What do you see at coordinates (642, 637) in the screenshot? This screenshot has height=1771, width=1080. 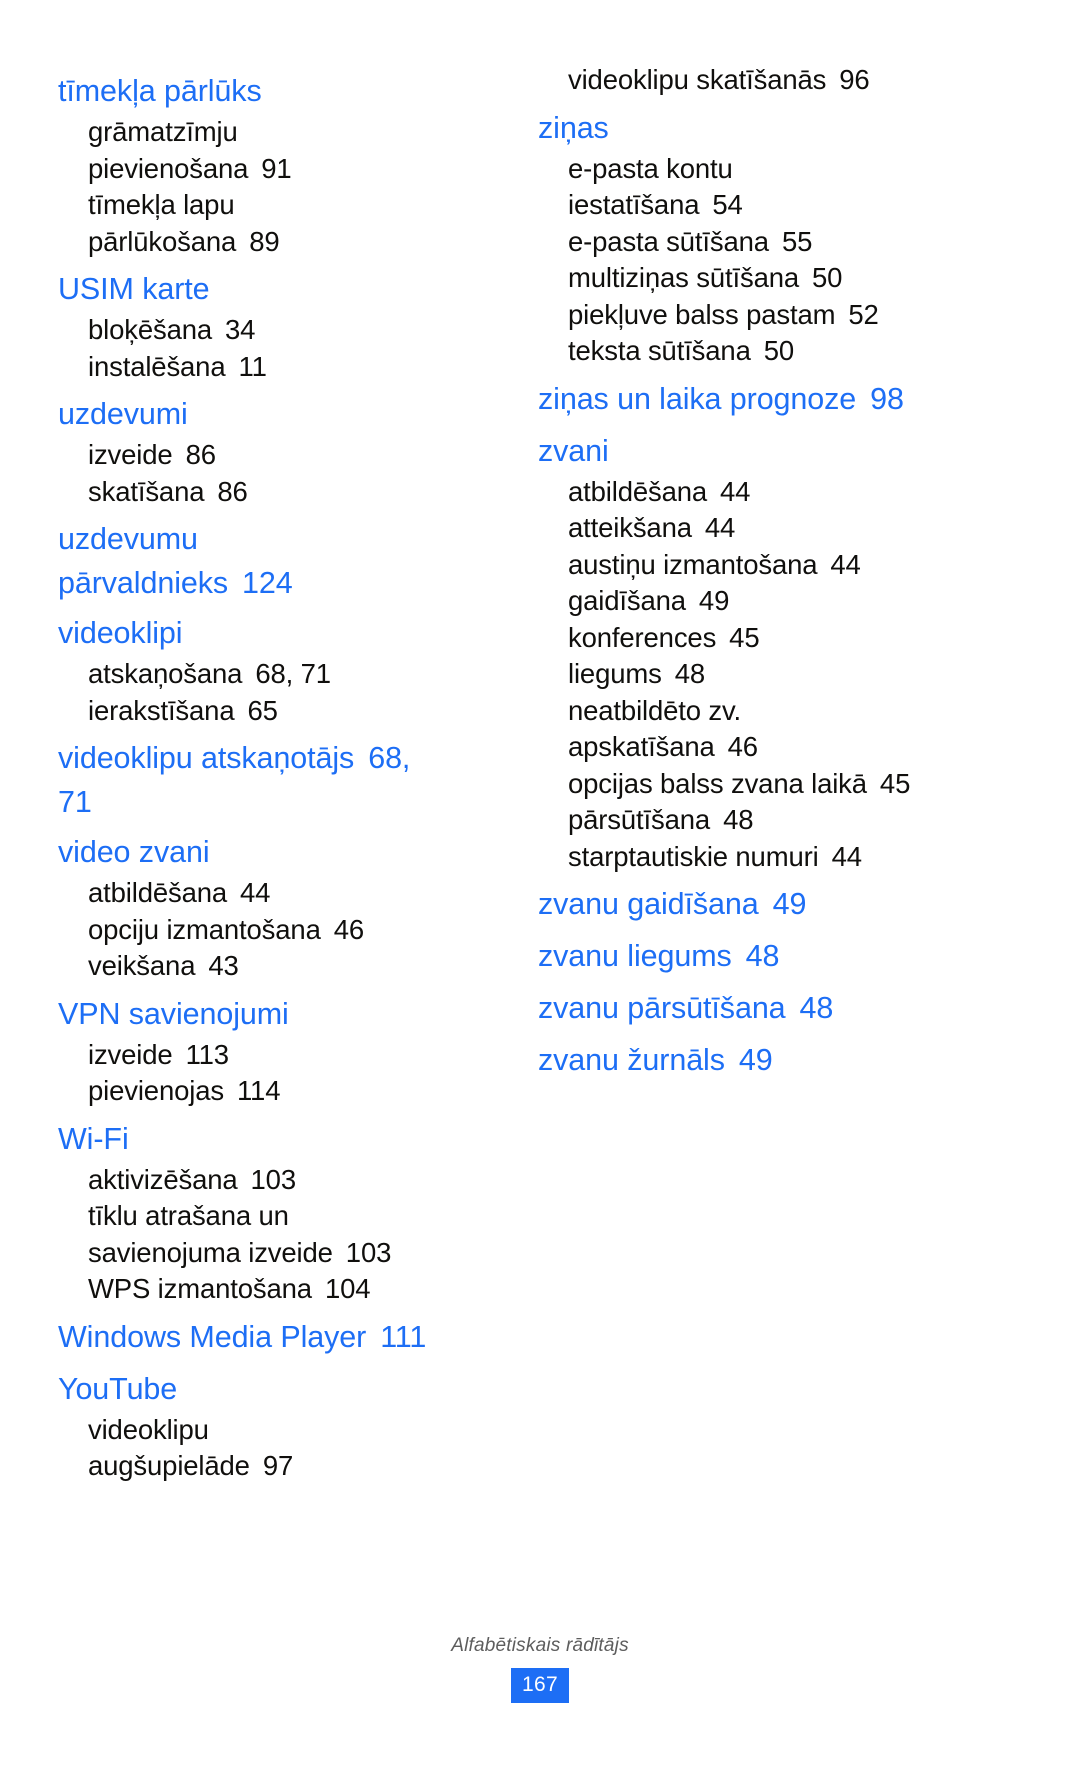 I see `index-subentry-title: konferences` at bounding box center [642, 637].